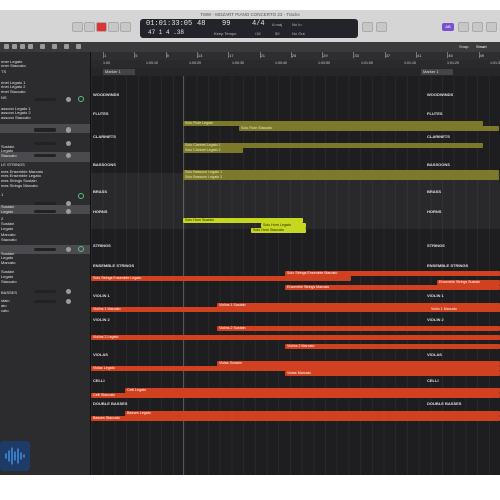 The width and height of the screenshot is (500, 500). What do you see at coordinates (5, 310) in the screenshot?
I see `track-name: cato` at bounding box center [5, 310].